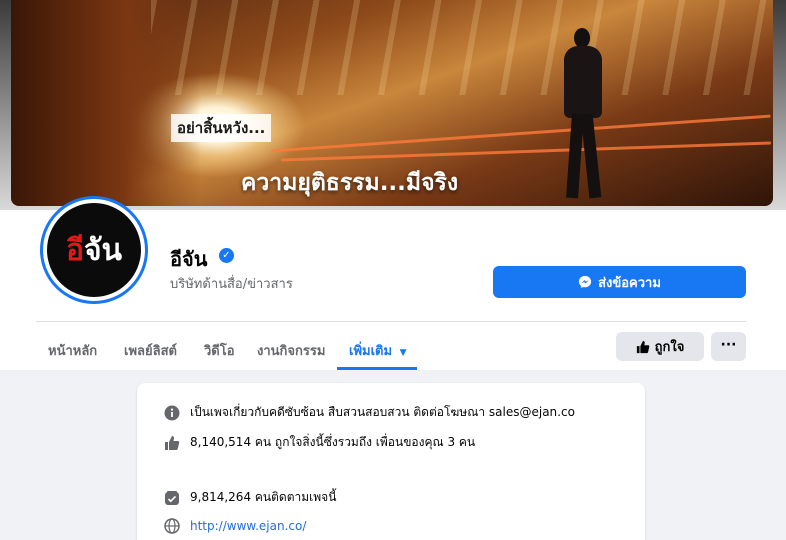 The width and height of the screenshot is (786, 540). I want to click on follow-check-icon, so click(171, 497).